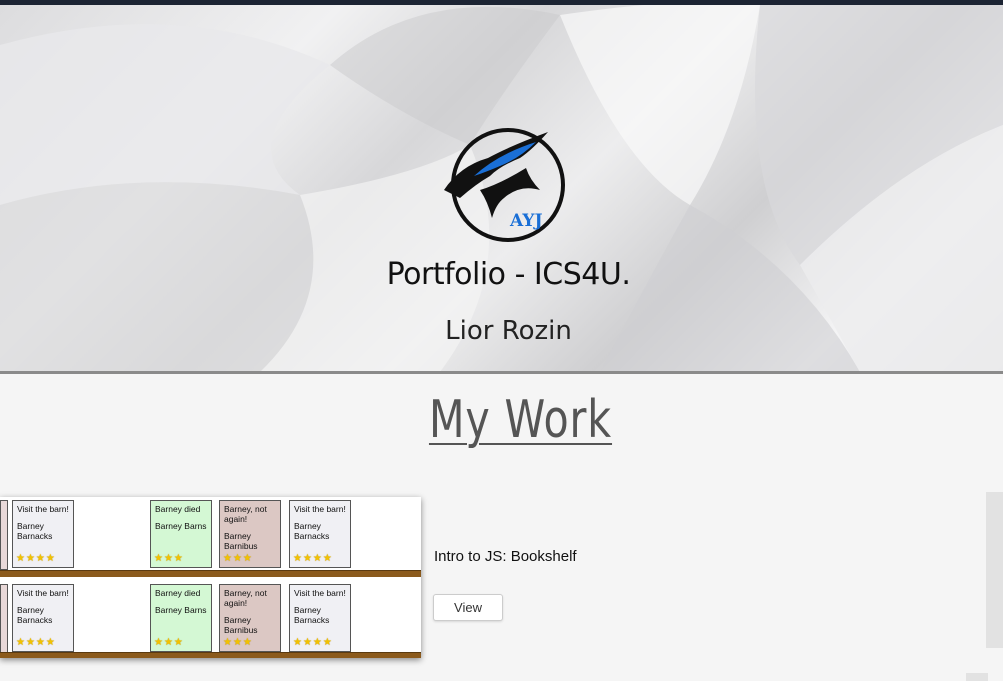 The height and width of the screenshot is (681, 1003). Describe the element at coordinates (520, 420) in the screenshot. I see `section-title: My Work` at that location.